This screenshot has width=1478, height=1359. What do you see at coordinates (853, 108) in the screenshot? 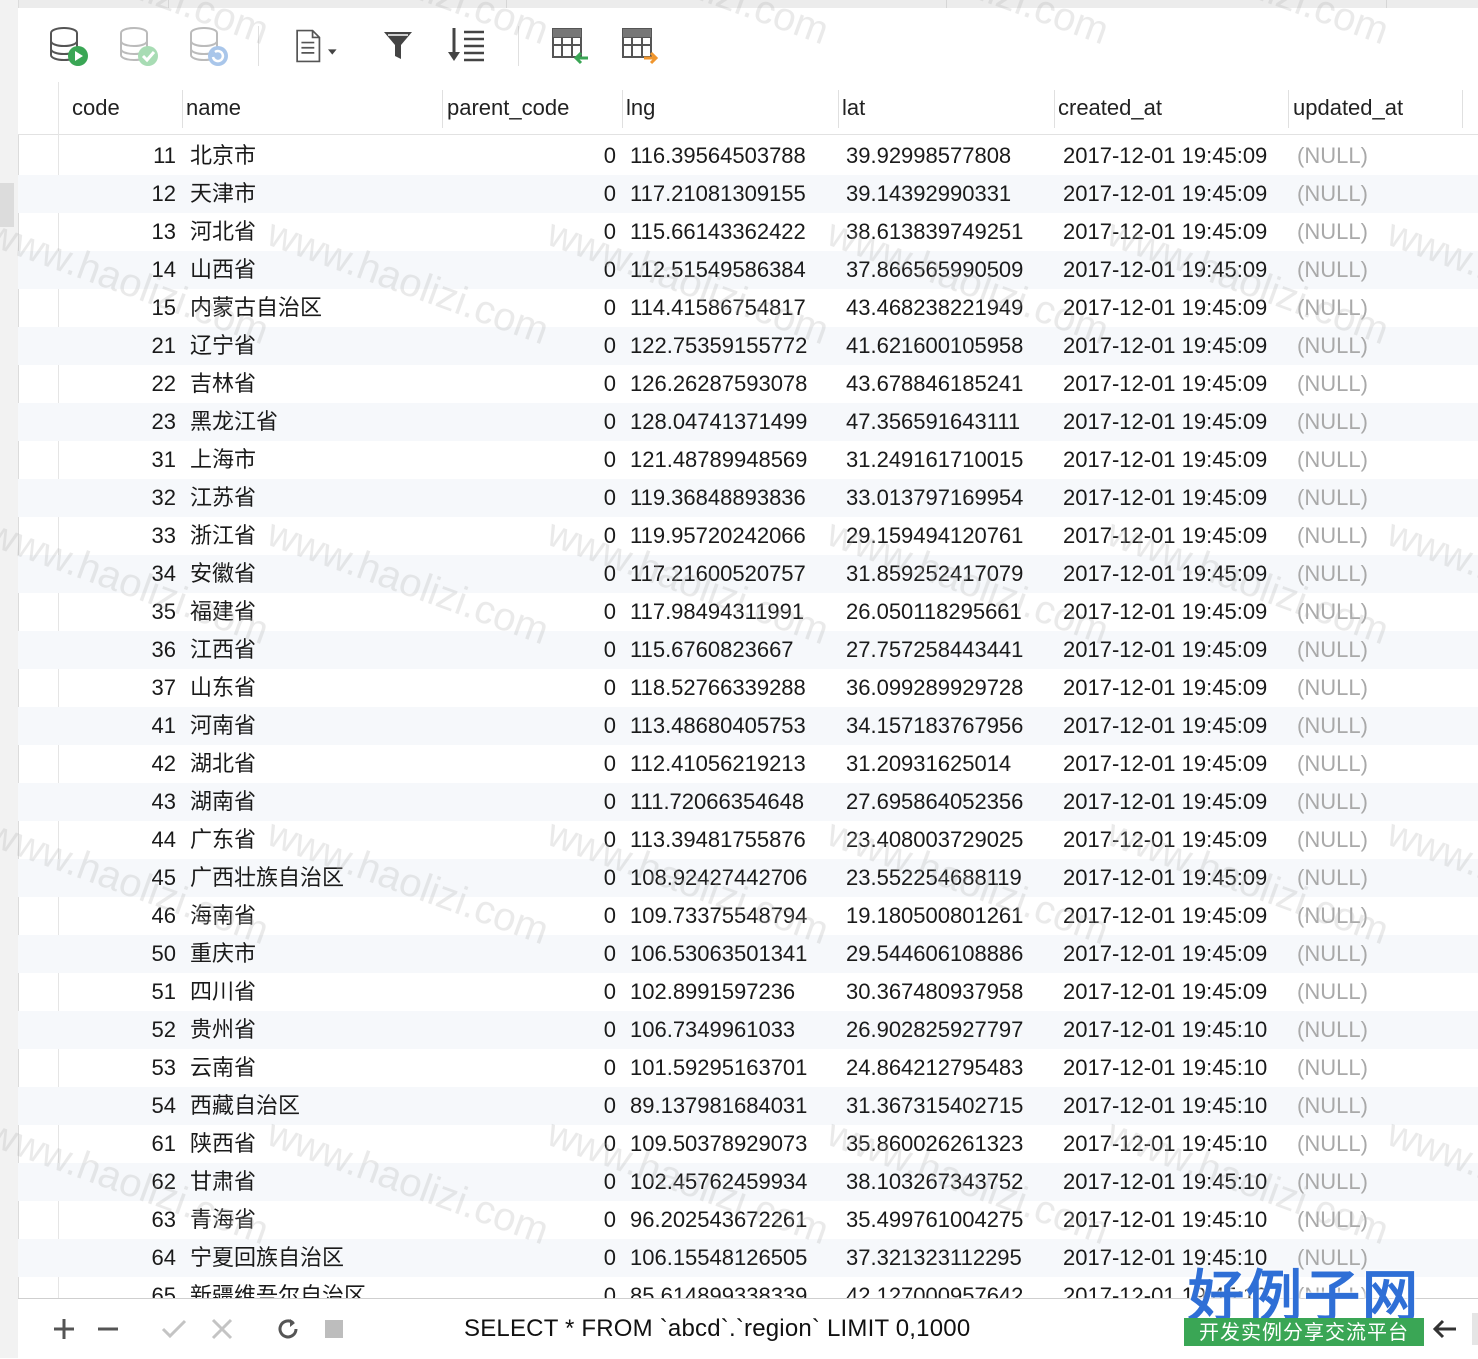
I see `column-header-lat: lat` at bounding box center [853, 108].